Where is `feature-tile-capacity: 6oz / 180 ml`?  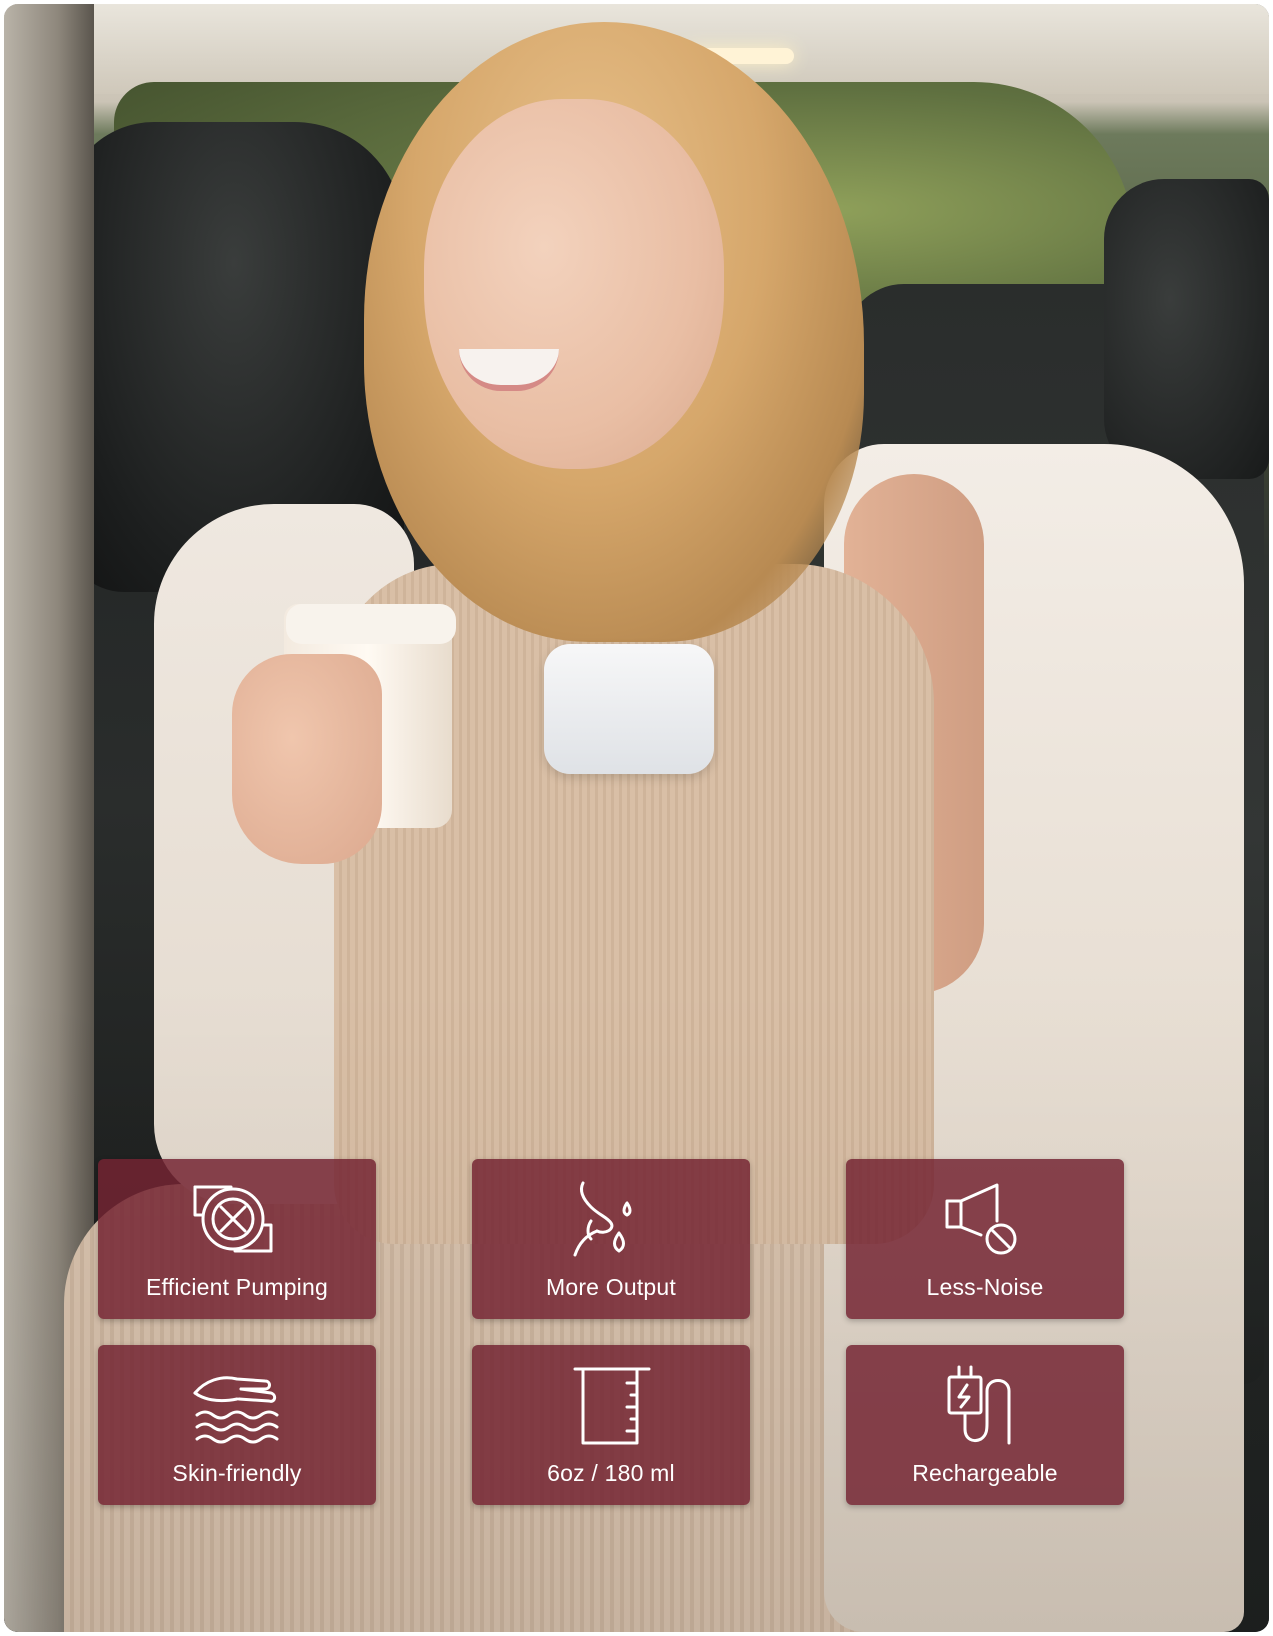
feature-tile-capacity: 6oz / 180 ml is located at coordinates (611, 1425).